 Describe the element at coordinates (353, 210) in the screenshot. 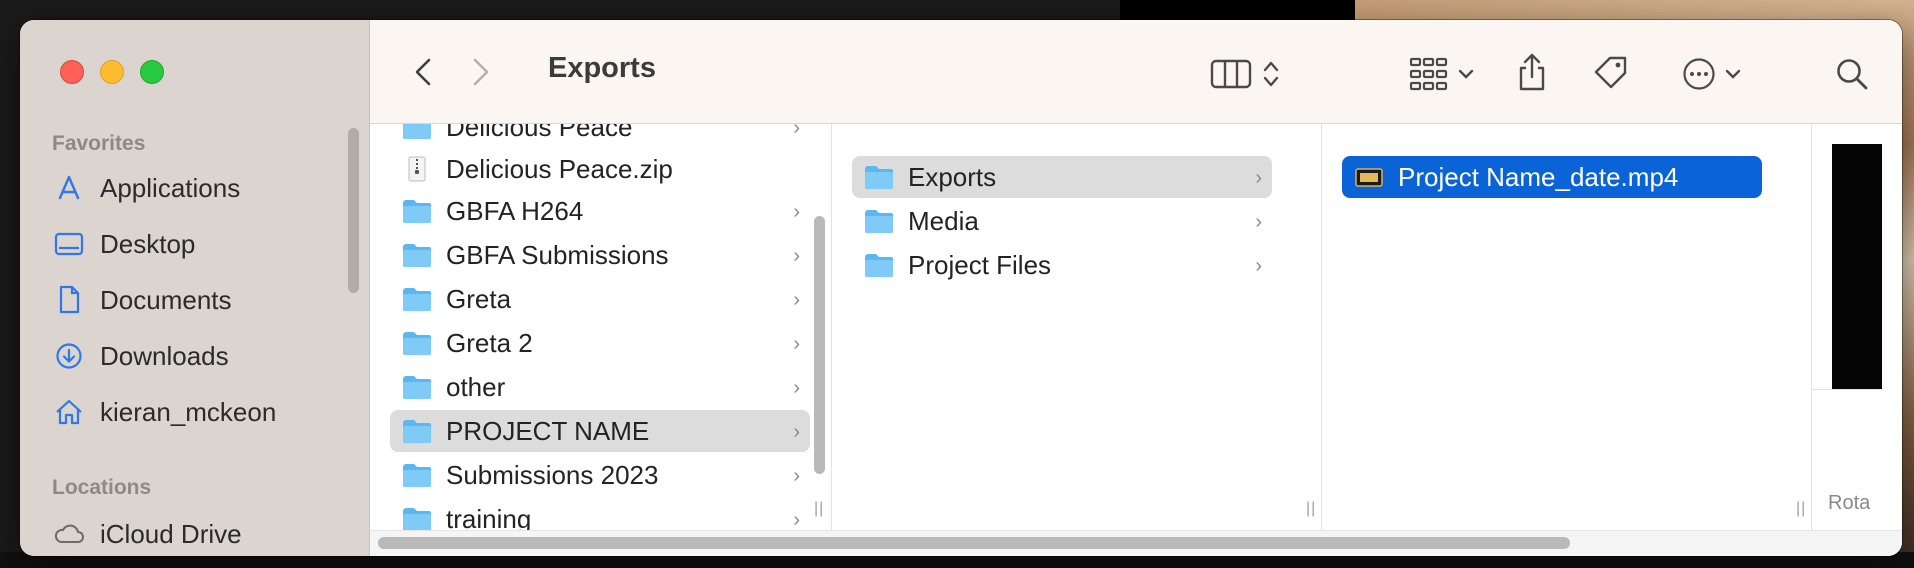

I see `sidebar-scrollbar` at that location.